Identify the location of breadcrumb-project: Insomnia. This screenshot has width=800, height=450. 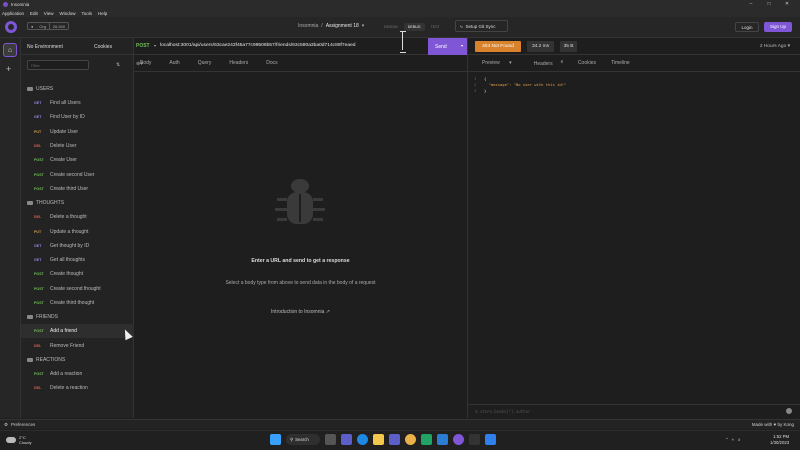
(308, 26).